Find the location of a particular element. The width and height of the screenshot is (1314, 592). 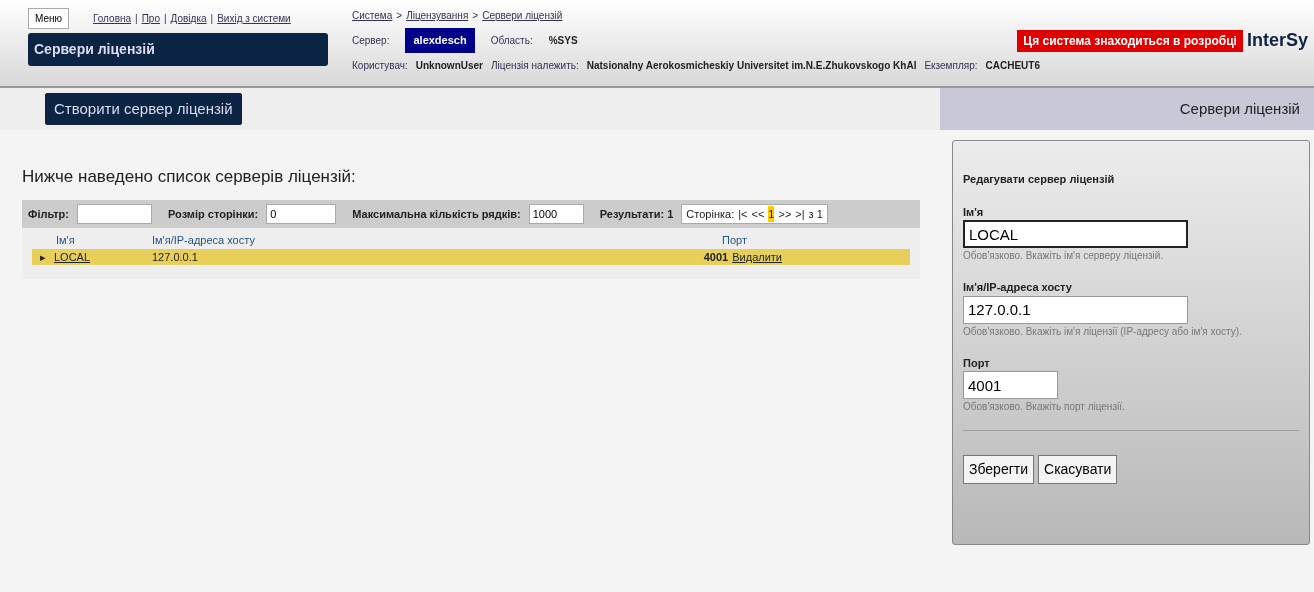

table-row: ▸ LOCAL 127.0.0.1 4001 Видалити is located at coordinates (471, 256).